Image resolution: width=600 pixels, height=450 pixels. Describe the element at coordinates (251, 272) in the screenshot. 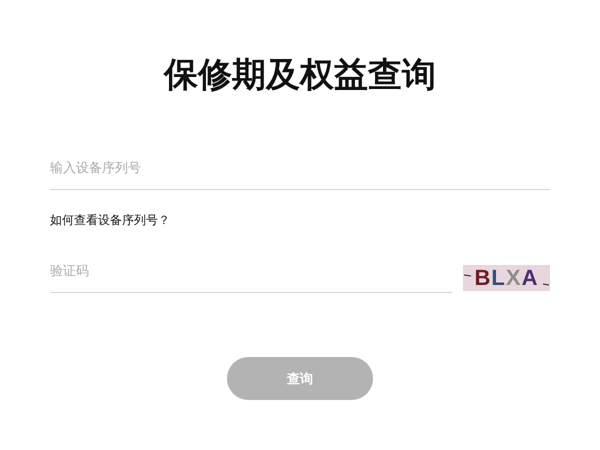

I see `captcha-field: 验证码` at that location.